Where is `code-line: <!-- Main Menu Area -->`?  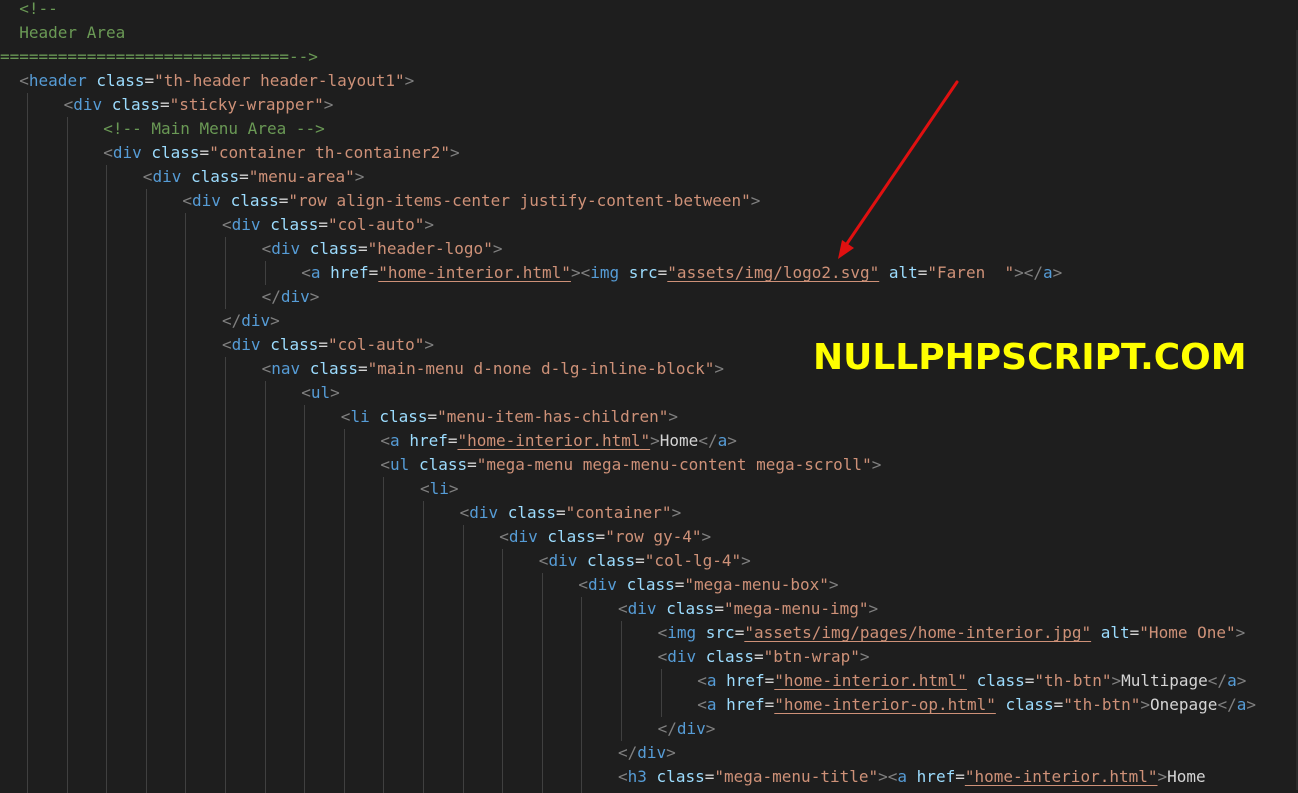 code-line: <!-- Main Menu Area --> is located at coordinates (214, 129).